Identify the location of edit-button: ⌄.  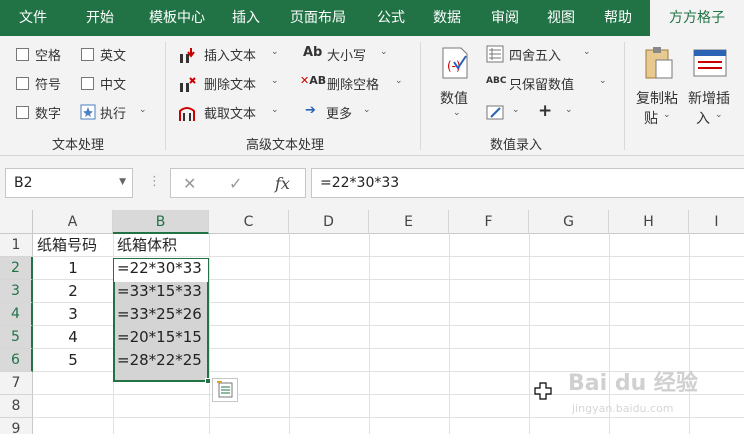
(506, 113).